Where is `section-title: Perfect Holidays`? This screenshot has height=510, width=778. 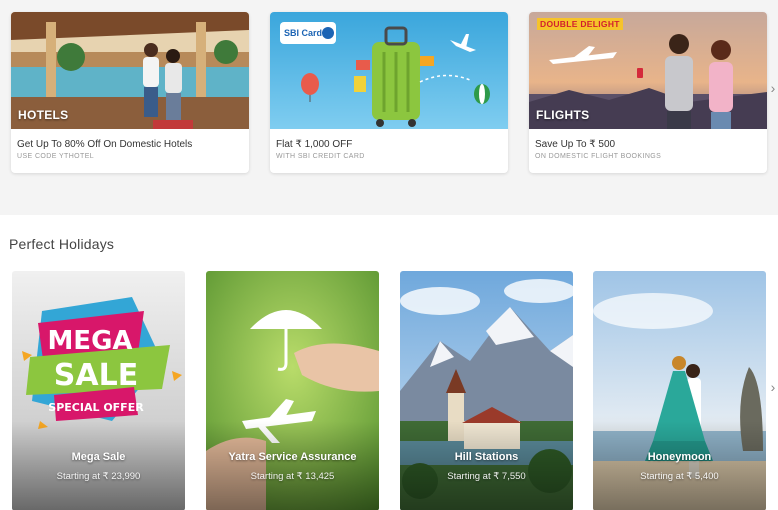
section-title: Perfect Holidays is located at coordinates (62, 244).